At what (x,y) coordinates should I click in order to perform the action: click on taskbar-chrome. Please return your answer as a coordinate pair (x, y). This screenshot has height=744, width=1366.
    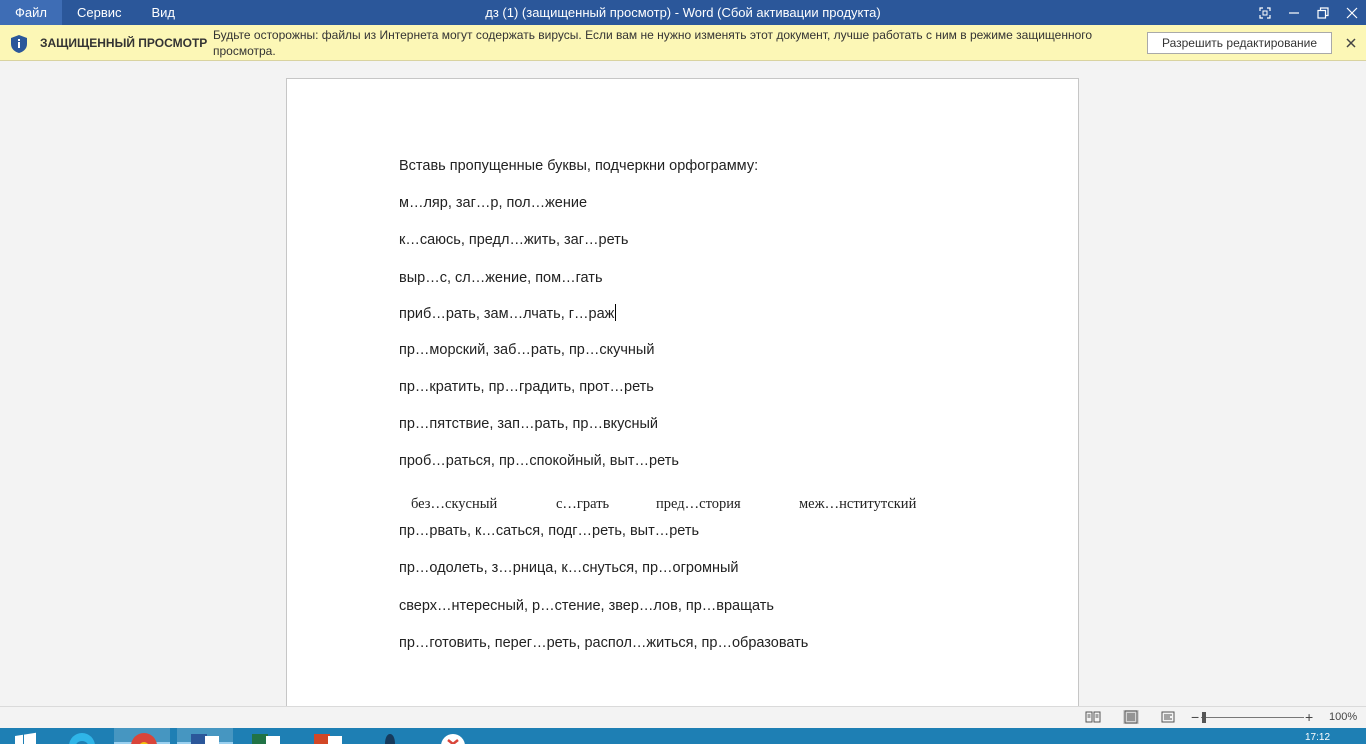
    Looking at the image, I should click on (142, 736).